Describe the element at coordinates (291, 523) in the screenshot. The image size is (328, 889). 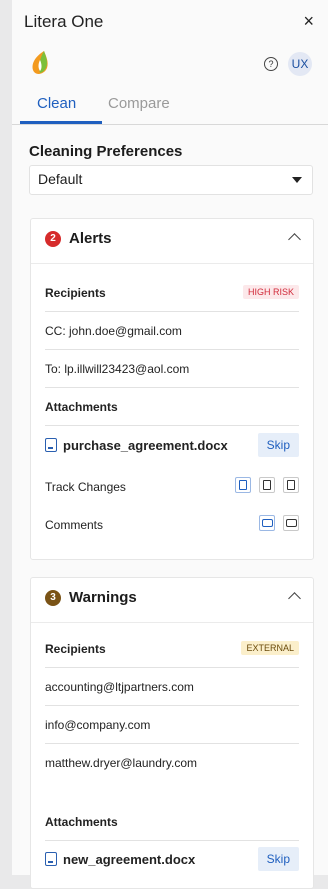
I see `comment-delete-icon` at that location.